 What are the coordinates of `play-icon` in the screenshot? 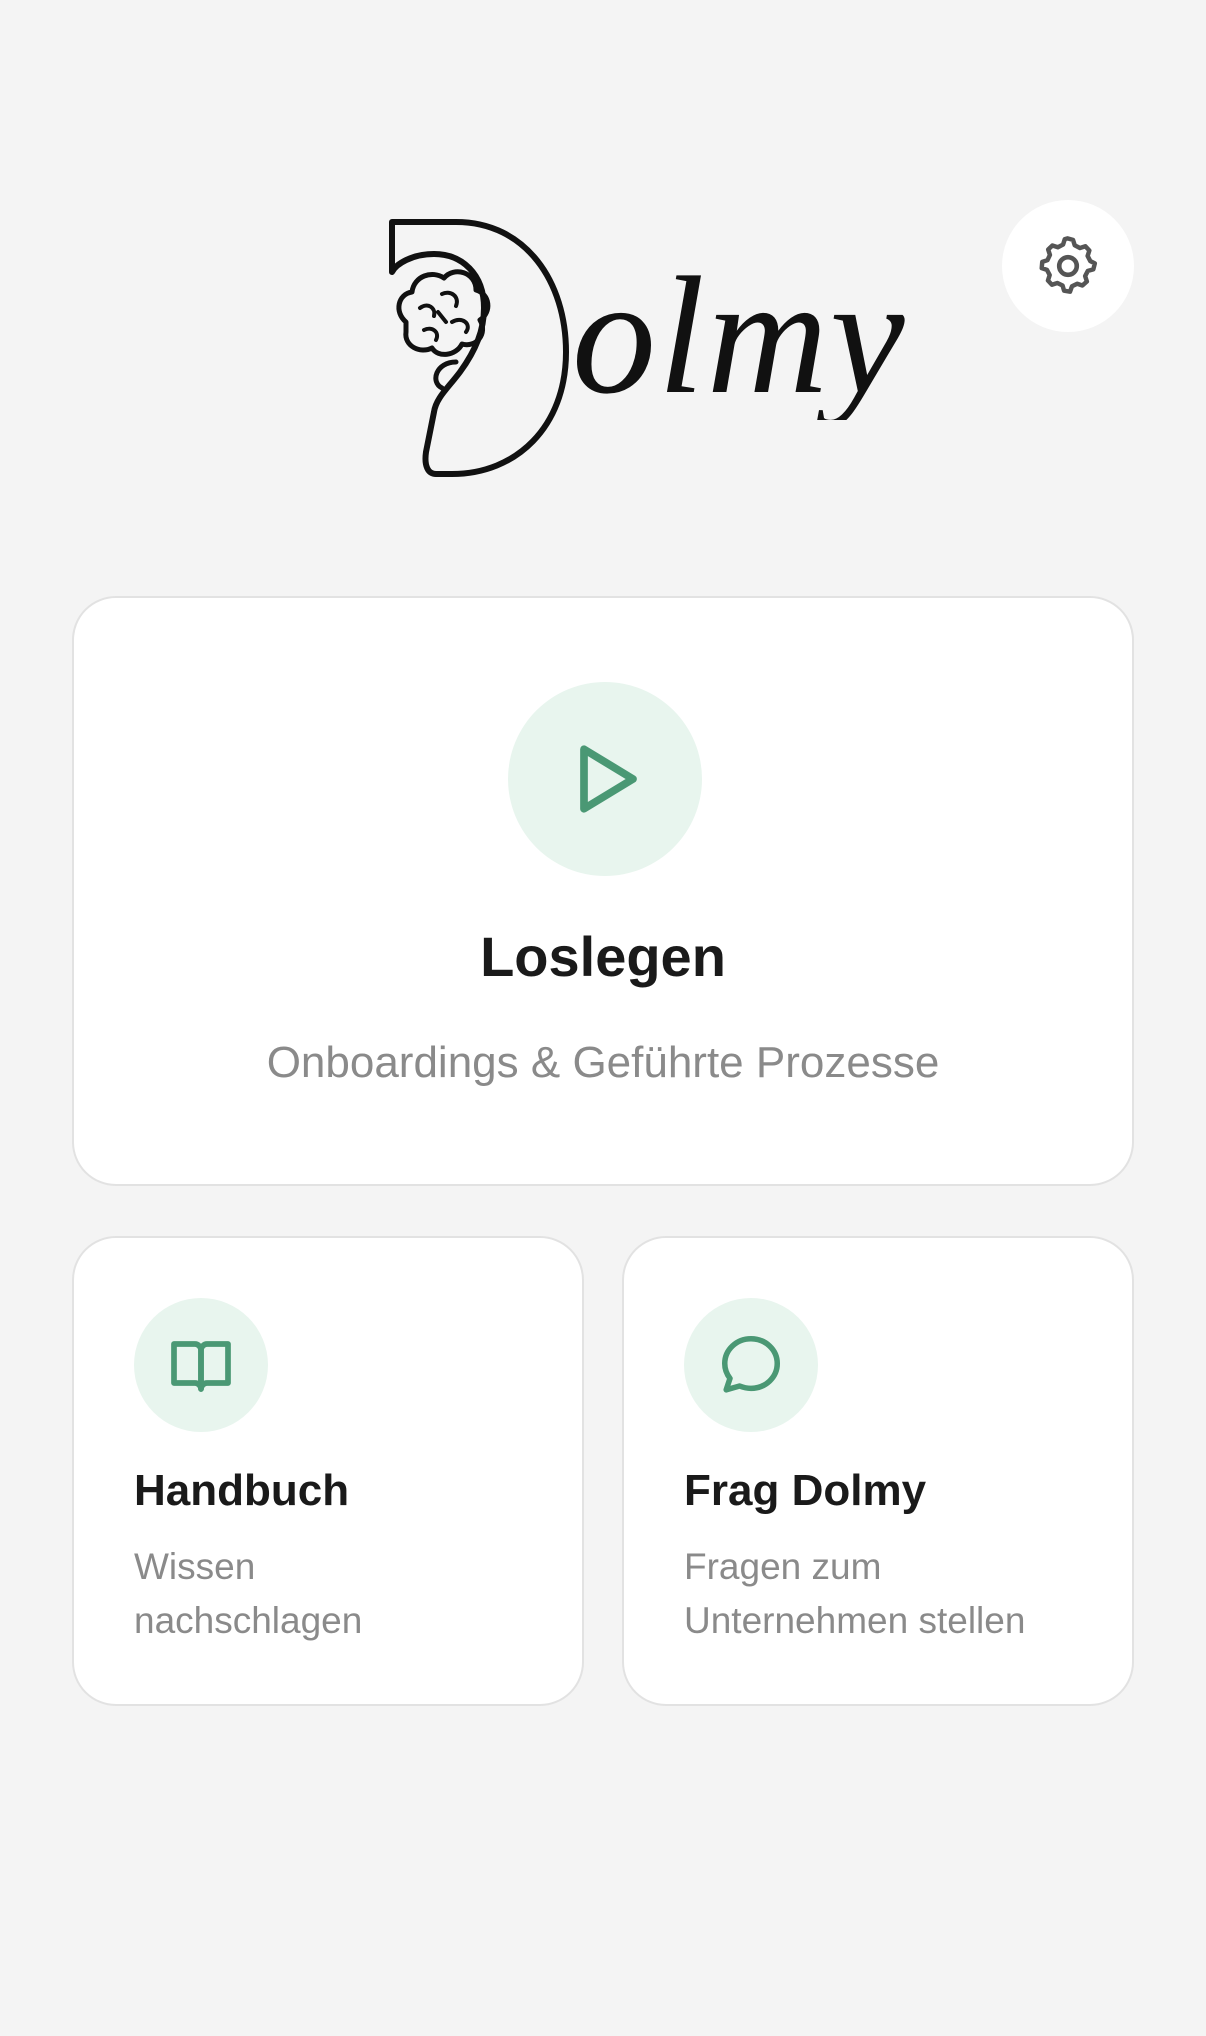 It's located at (608, 779).